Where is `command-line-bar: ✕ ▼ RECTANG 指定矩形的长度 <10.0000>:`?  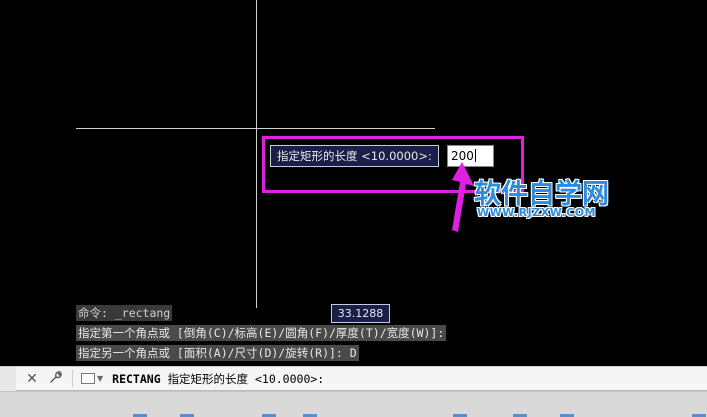
command-line-bar: ✕ ▼ RECTANG 指定矩形的长度 <10.0000>: is located at coordinates (361, 378).